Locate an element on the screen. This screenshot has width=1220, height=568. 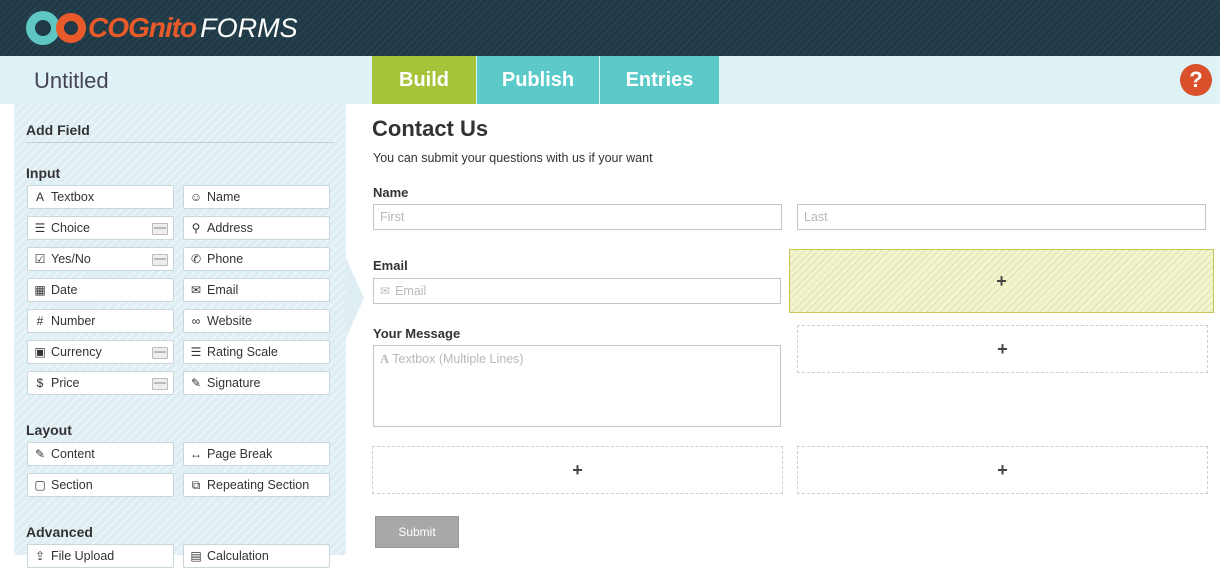
email-field: ✉ Email is located at coordinates (577, 291).